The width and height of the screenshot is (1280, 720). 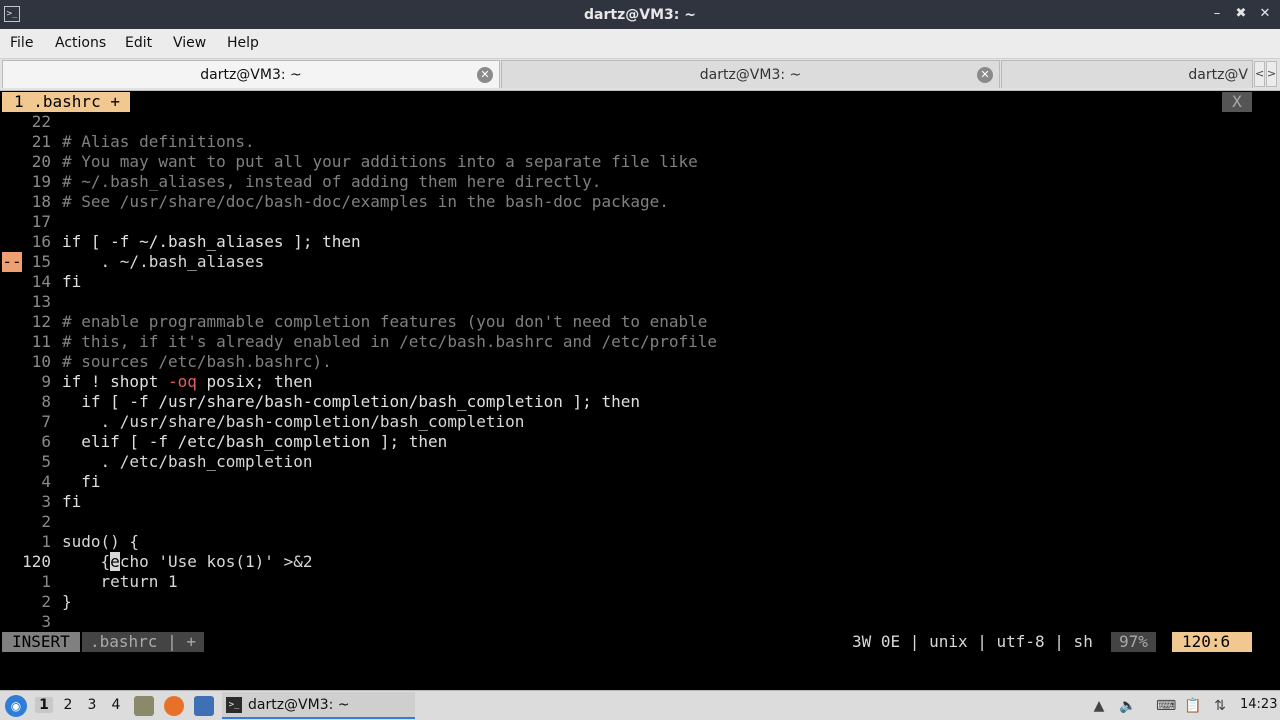 What do you see at coordinates (640, 362) in the screenshot?
I see `code-line: 10 # sources /etc/bash.bashrc).` at bounding box center [640, 362].